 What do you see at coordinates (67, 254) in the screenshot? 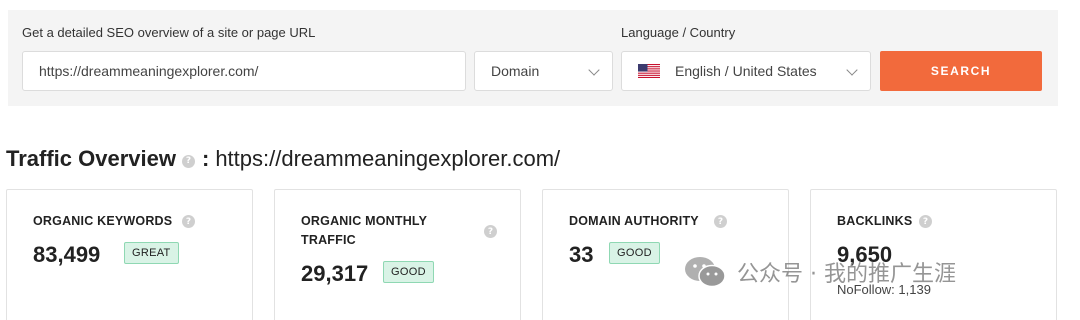
I see `metric-value: 83,499` at bounding box center [67, 254].